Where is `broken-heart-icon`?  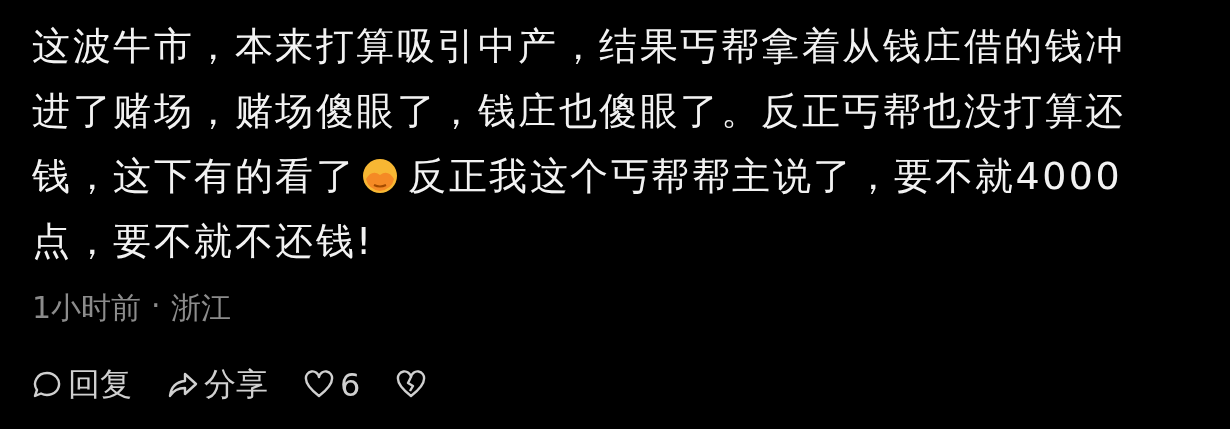 broken-heart-icon is located at coordinates (411, 385).